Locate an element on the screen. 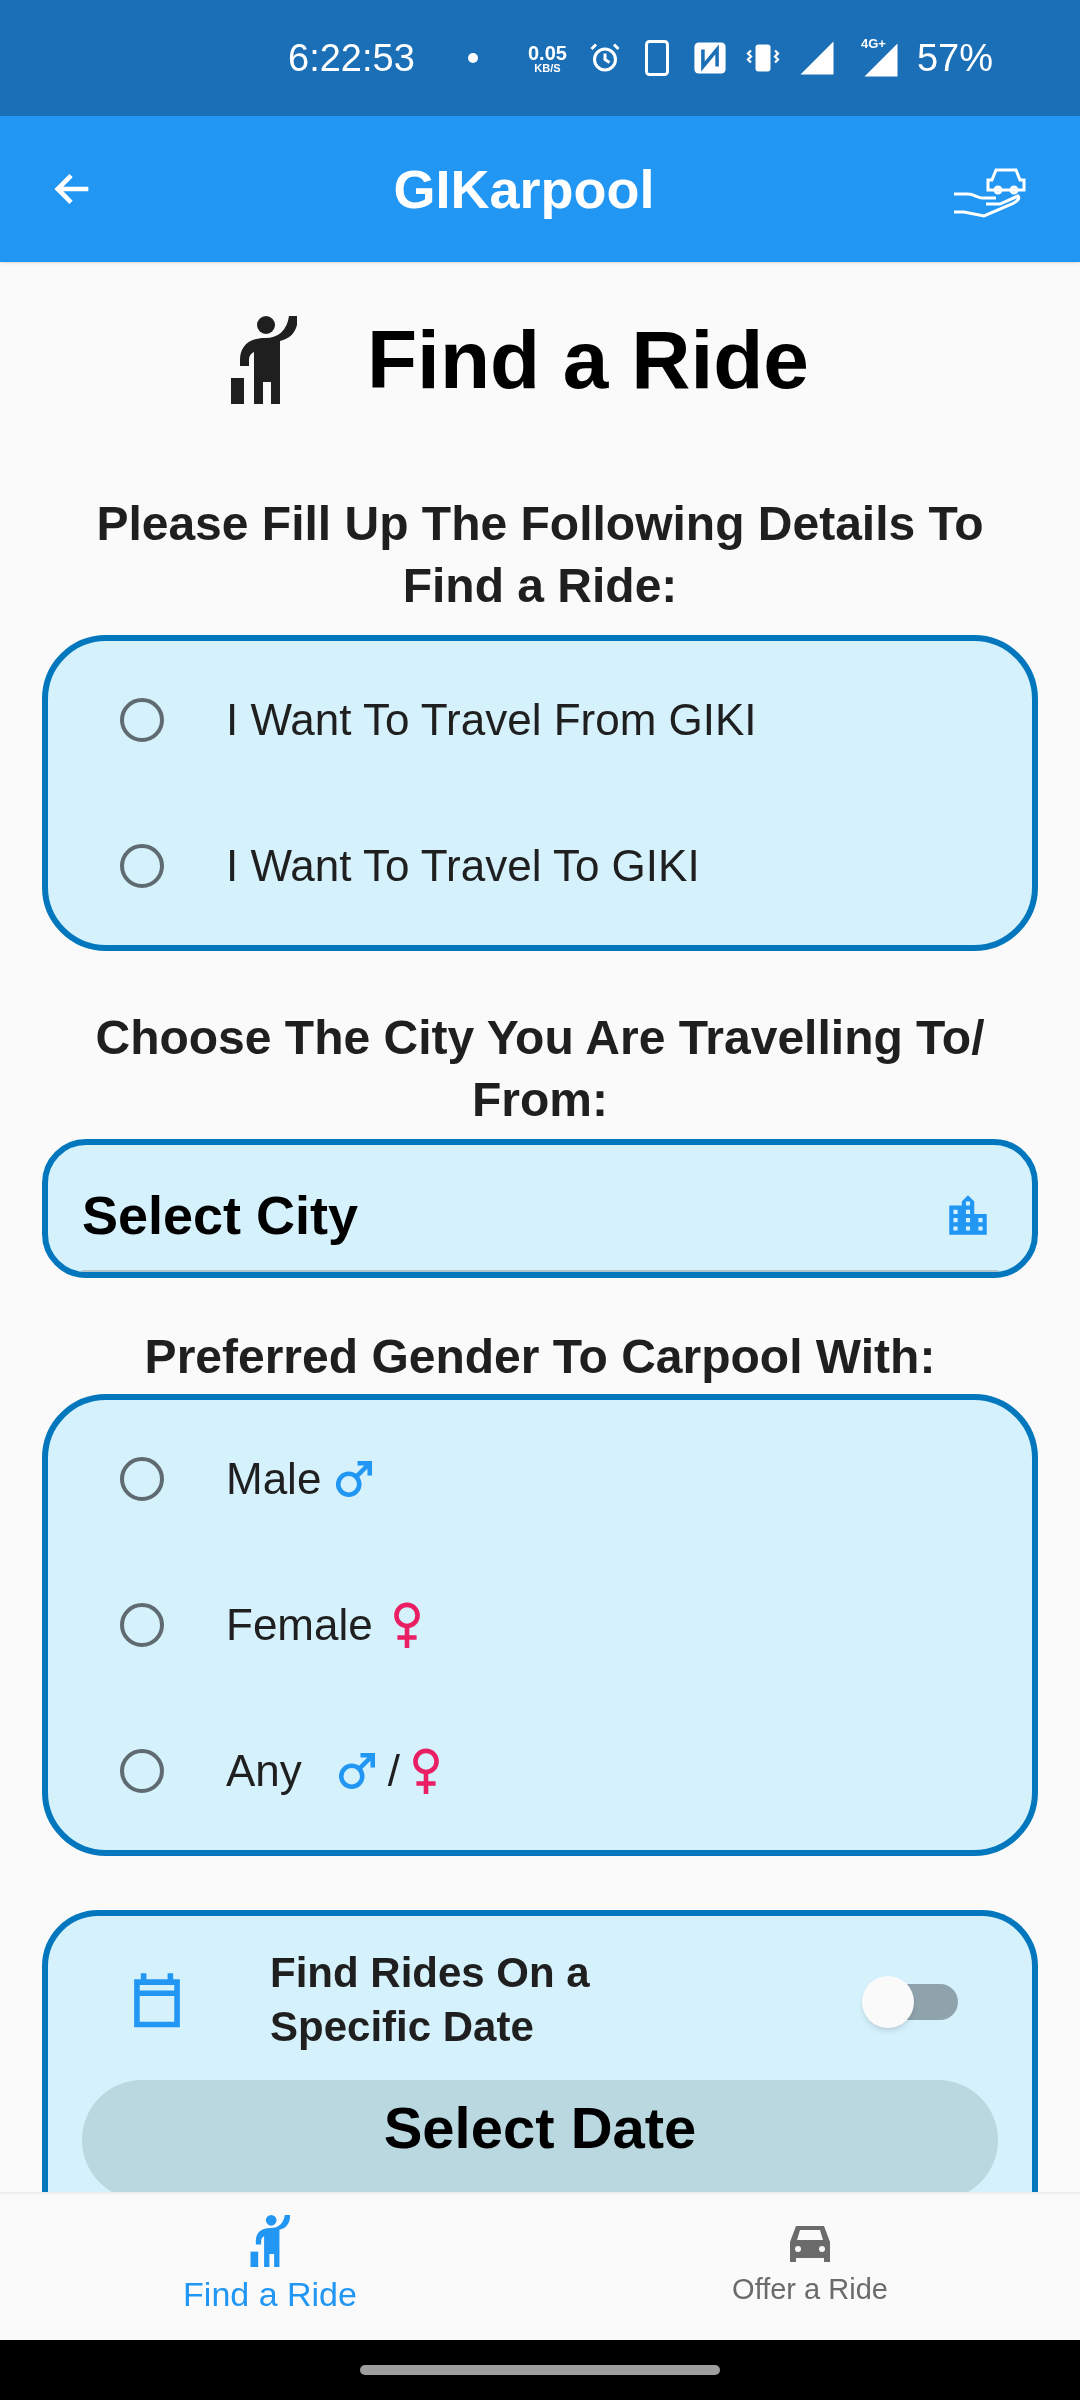 The image size is (1080, 2400). clock-time: 6:22:53 is located at coordinates (352, 58).